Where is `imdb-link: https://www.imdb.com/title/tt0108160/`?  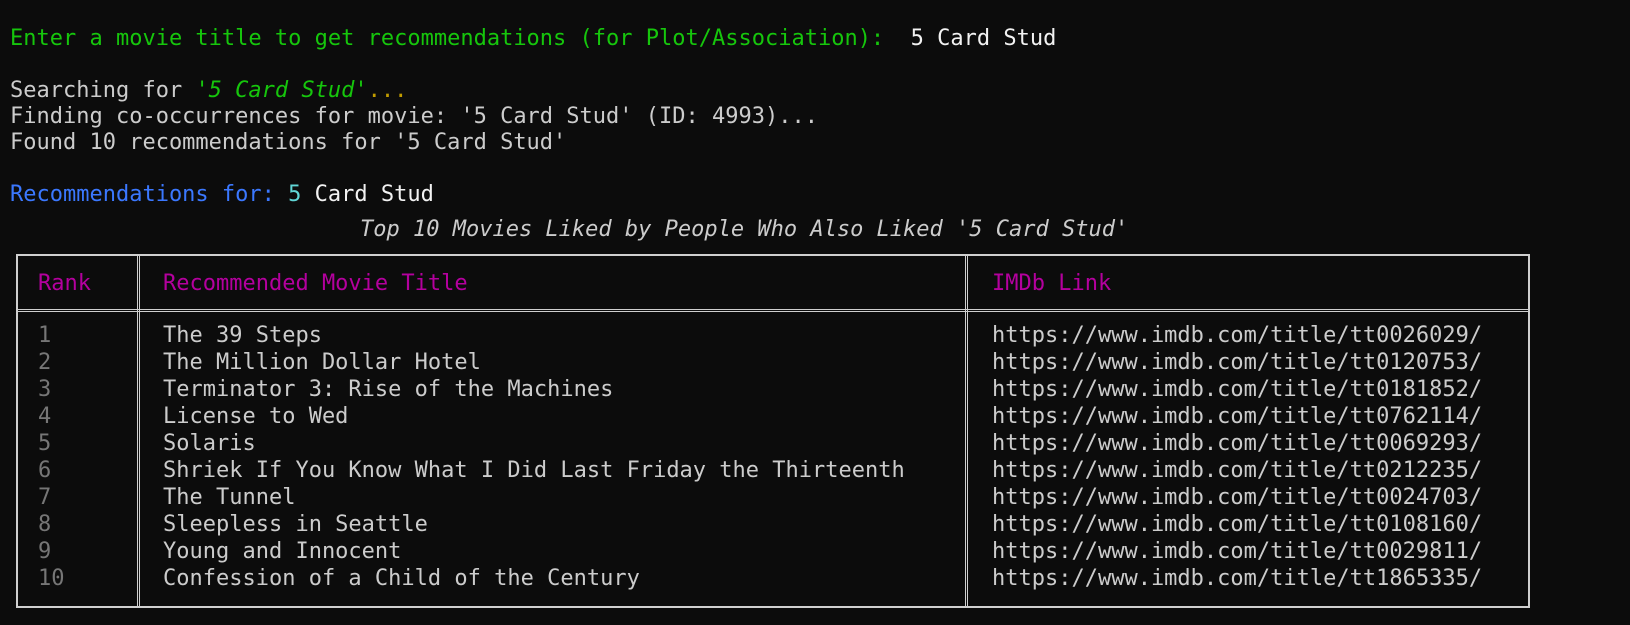
imdb-link: https://www.imdb.com/title/tt0108160/ is located at coordinates (1237, 524).